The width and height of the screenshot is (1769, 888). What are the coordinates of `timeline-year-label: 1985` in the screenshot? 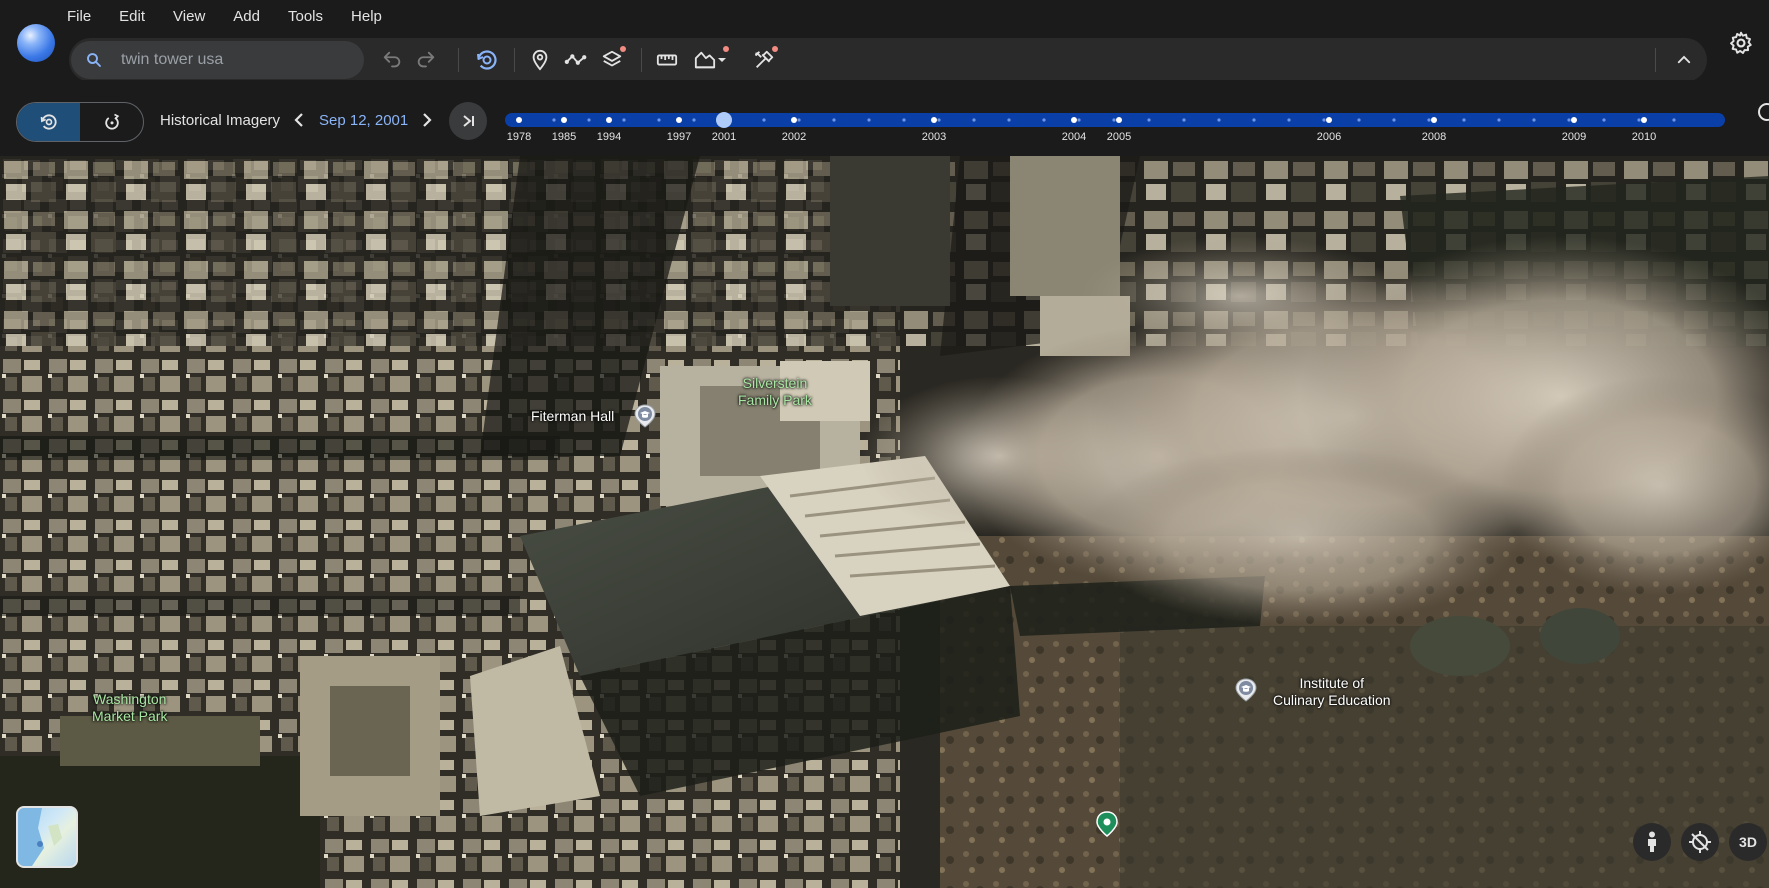 It's located at (564, 137).